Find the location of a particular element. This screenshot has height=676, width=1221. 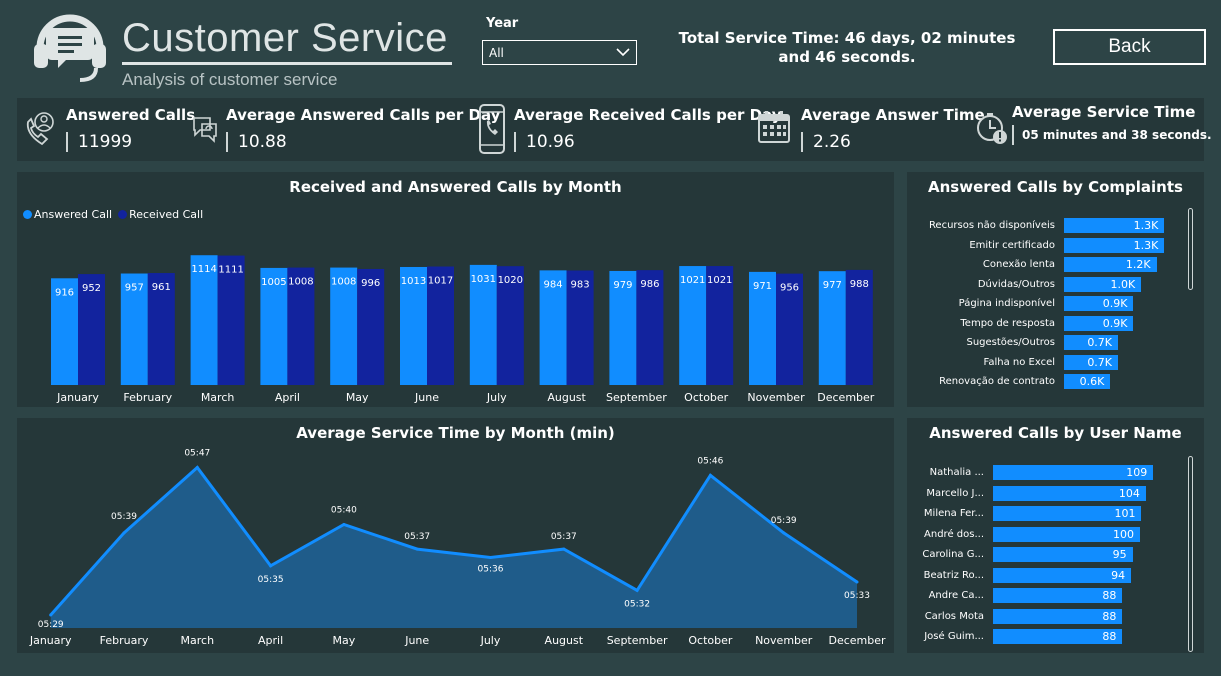

bar-row: José Guim... 88 is located at coordinates (1047, 636).